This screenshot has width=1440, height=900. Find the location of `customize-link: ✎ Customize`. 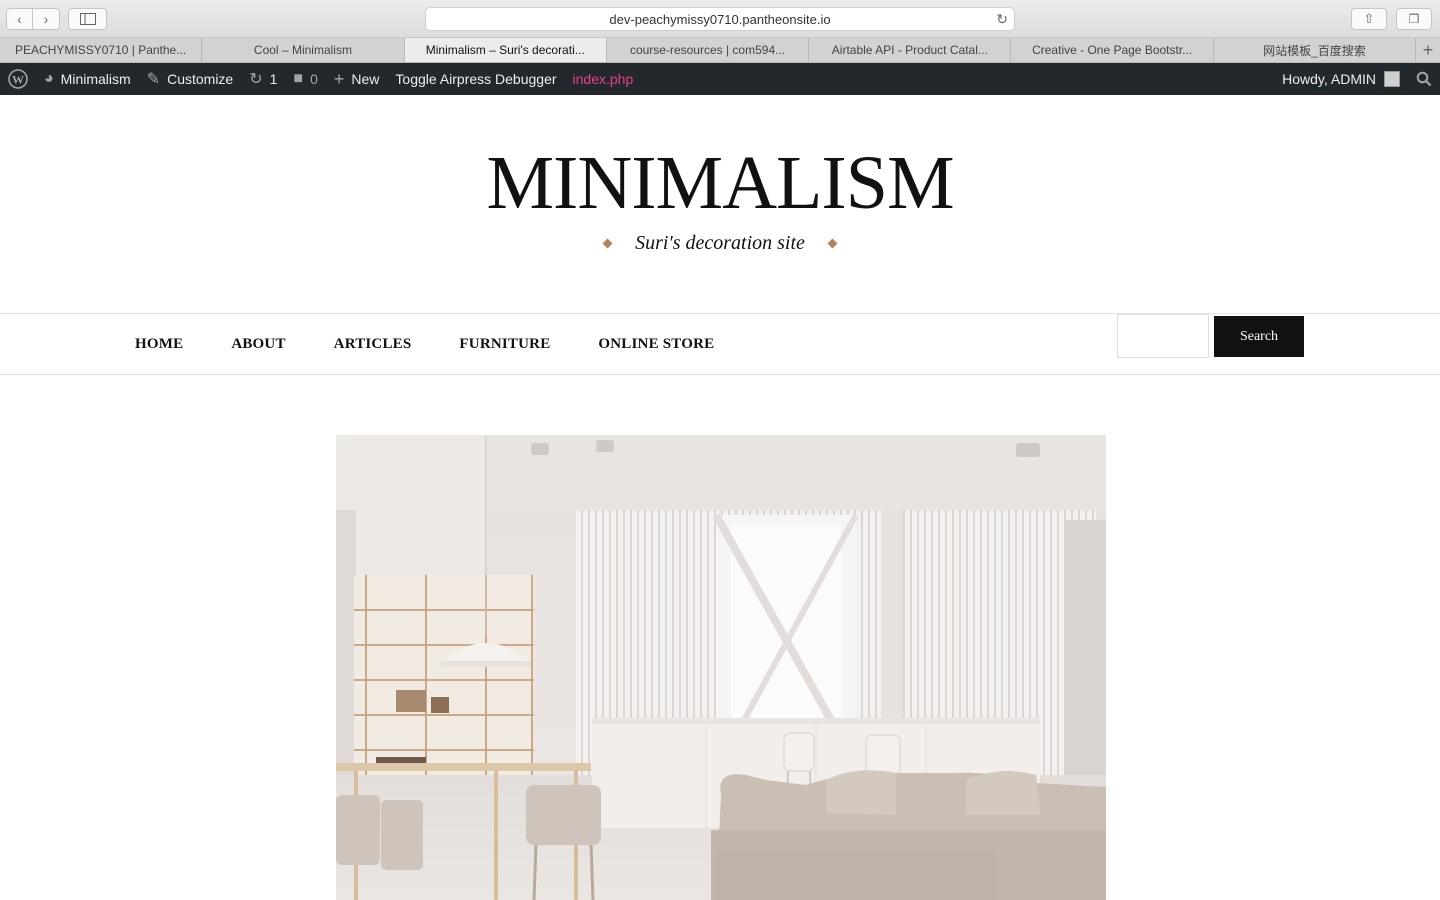

customize-link: ✎ Customize is located at coordinates (190, 79).